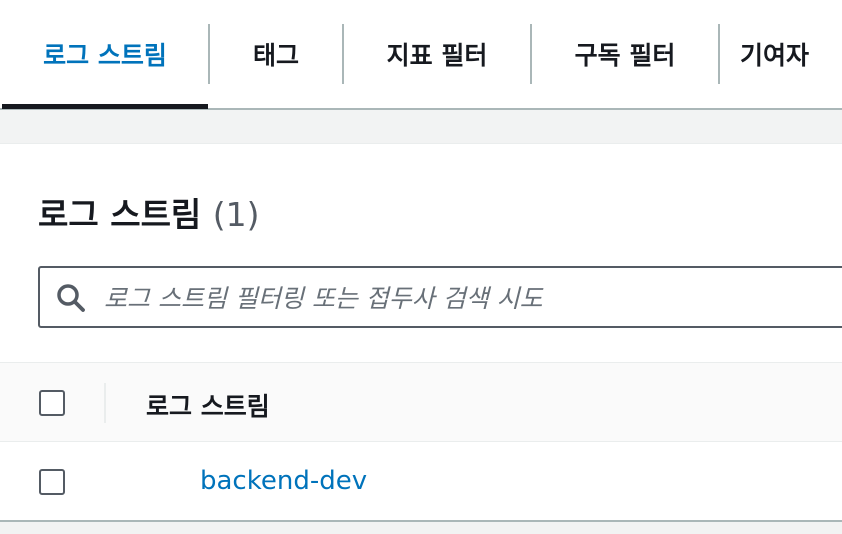 Image resolution: width=842 pixels, height=534 pixels. Describe the element at coordinates (52, 482) in the screenshot. I see `row-checkbox` at that location.